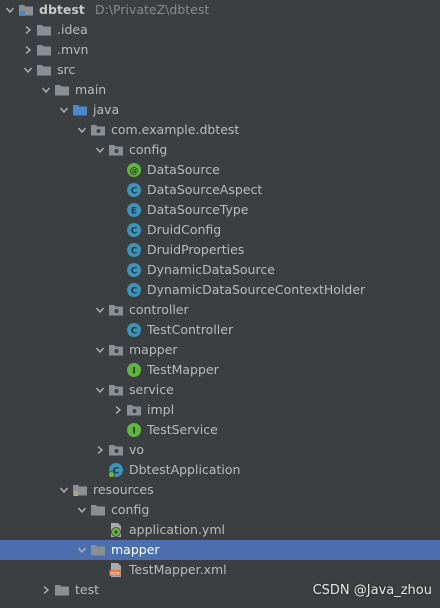 The height and width of the screenshot is (608, 440). Describe the element at coordinates (220, 310) in the screenshot. I see `tree-item-controller: controller` at that location.